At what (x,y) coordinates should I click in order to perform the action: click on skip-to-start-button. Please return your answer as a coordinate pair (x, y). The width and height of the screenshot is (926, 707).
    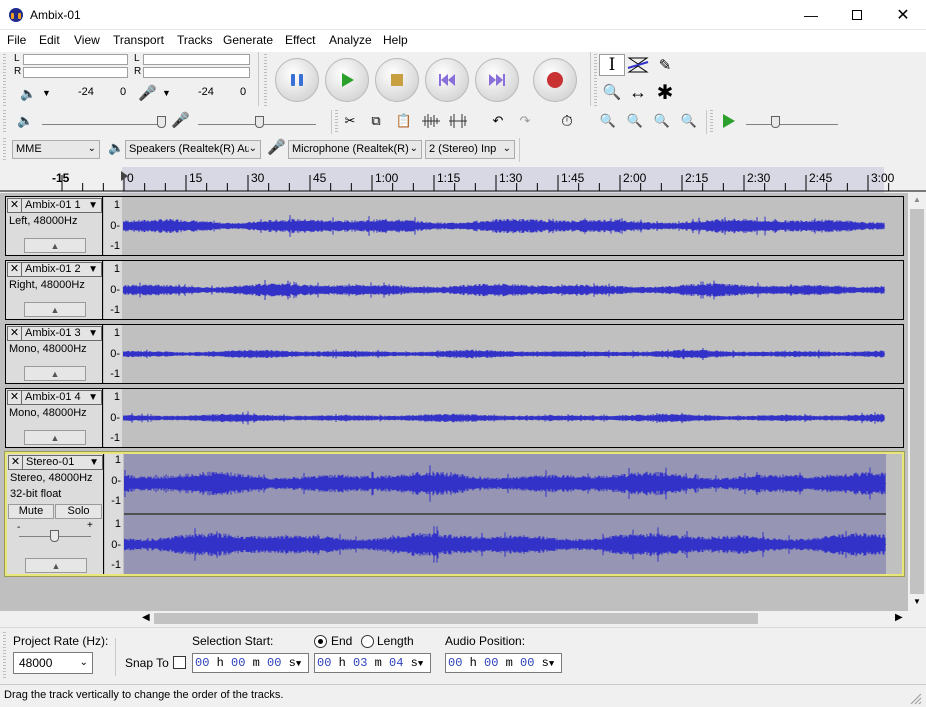
    Looking at the image, I should click on (447, 80).